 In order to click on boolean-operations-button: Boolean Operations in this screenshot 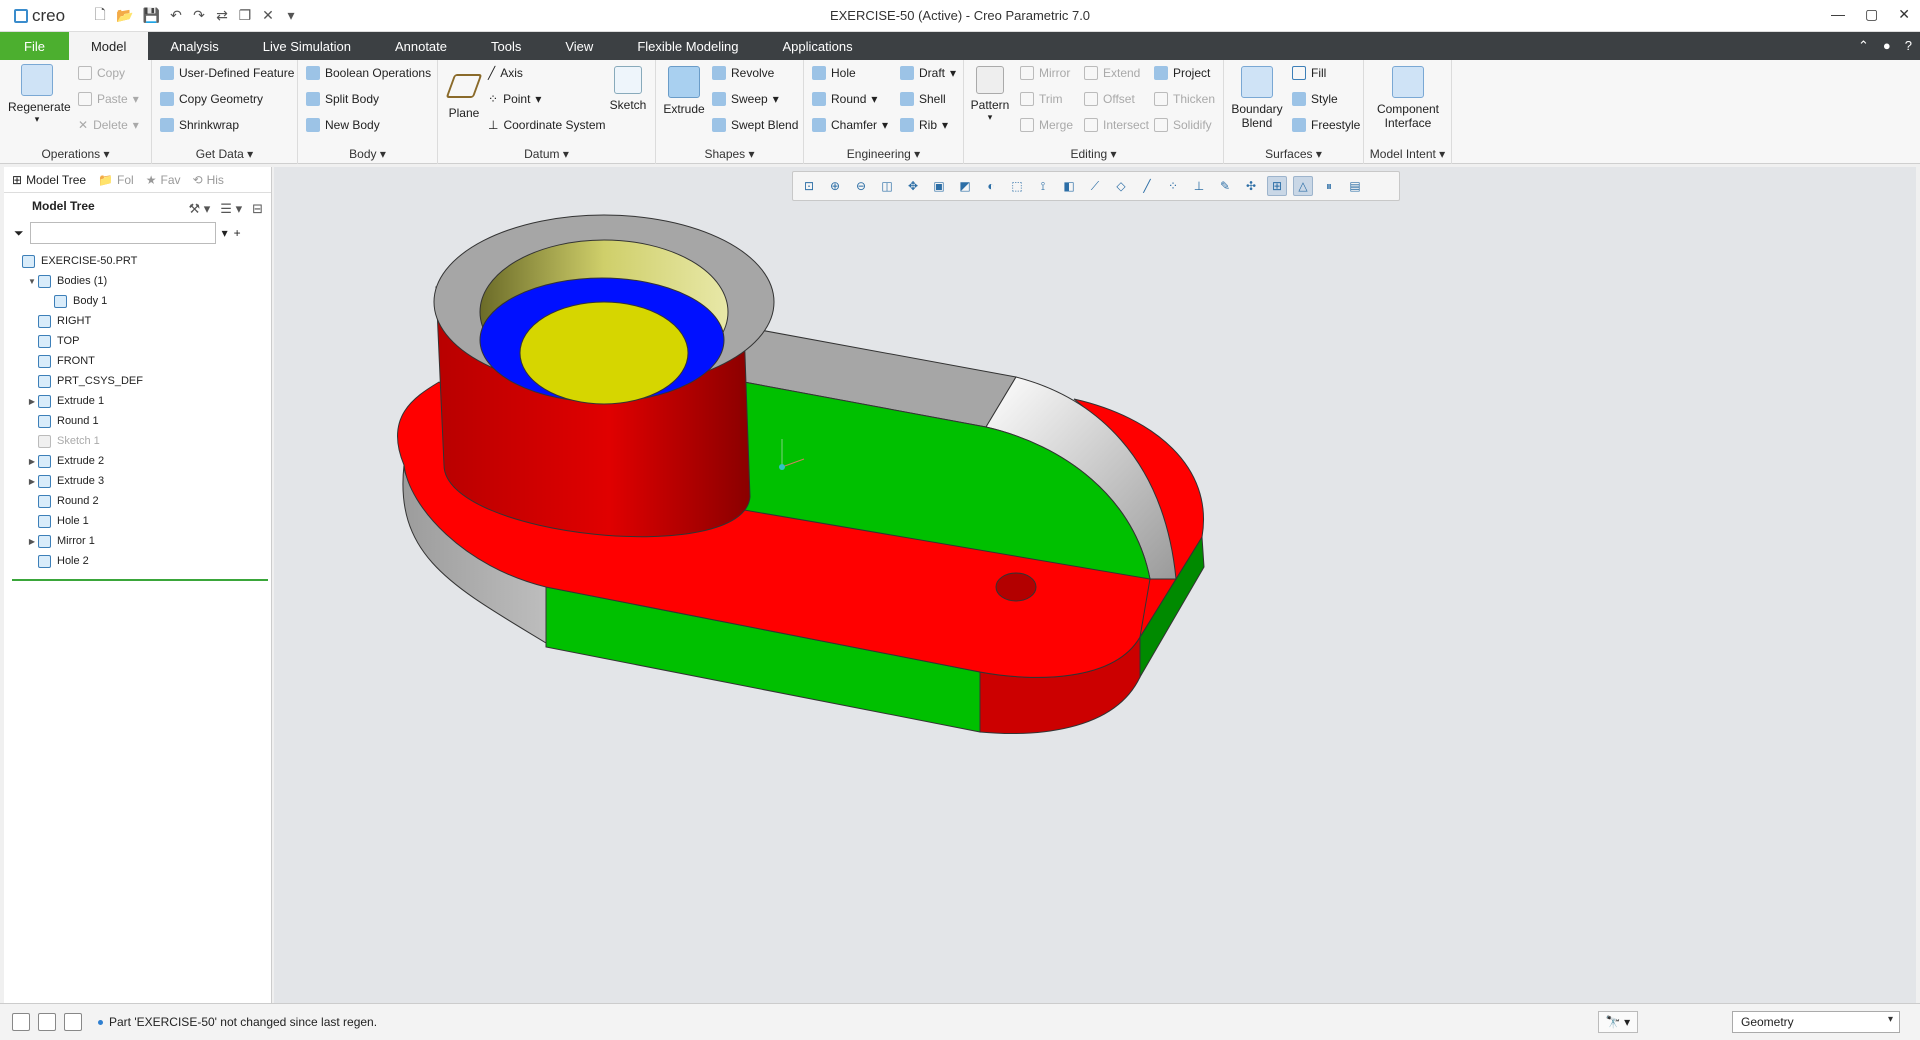, I will do `click(368, 73)`.